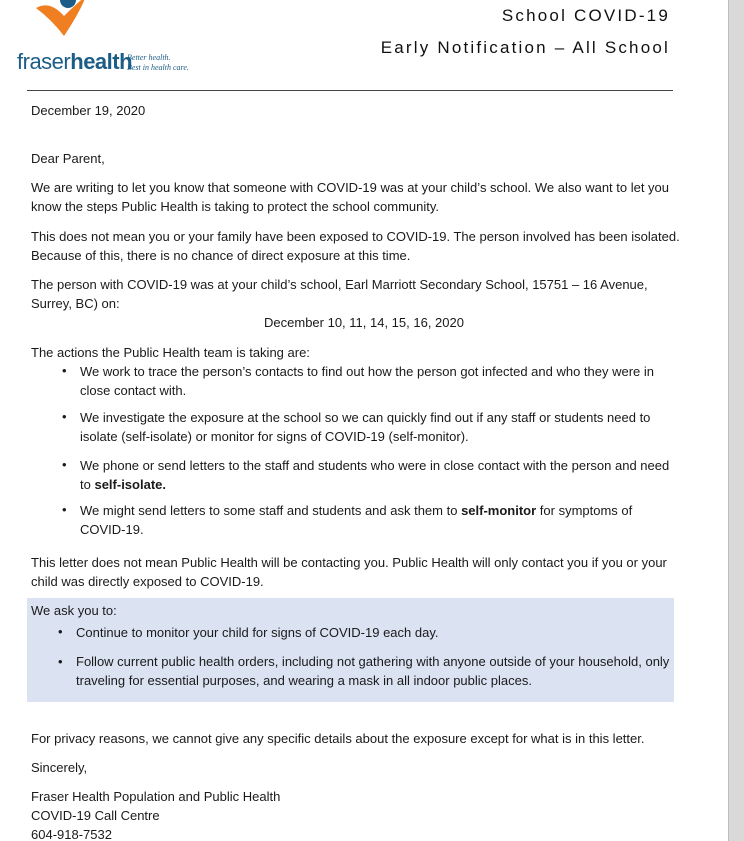 The height and width of the screenshot is (841, 744). Describe the element at coordinates (95, 815) in the screenshot. I see `signature-centre: COVID-19 Call Centre` at that location.